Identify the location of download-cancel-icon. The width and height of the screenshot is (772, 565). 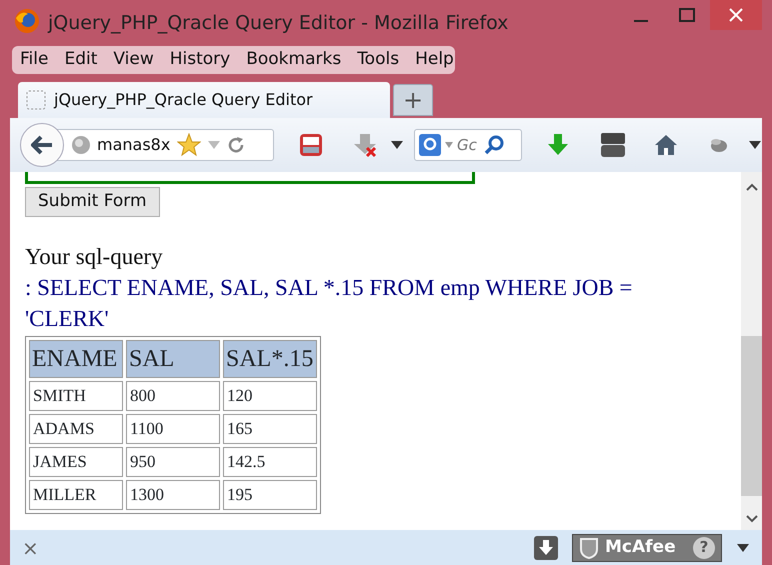
(365, 145).